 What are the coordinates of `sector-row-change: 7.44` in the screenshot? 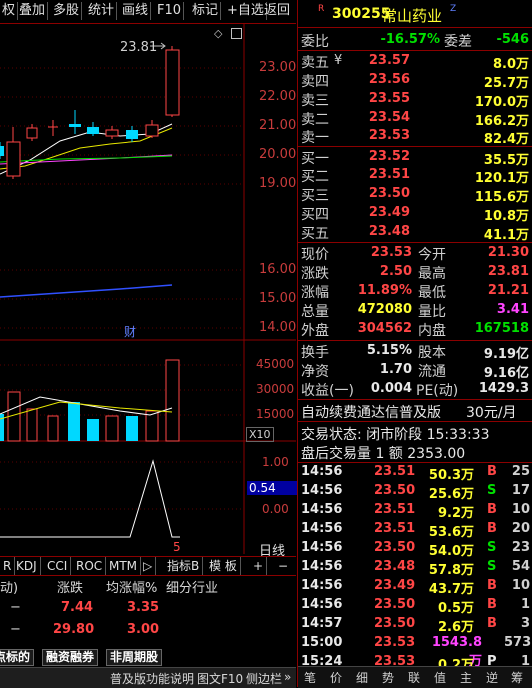 It's located at (77, 607).